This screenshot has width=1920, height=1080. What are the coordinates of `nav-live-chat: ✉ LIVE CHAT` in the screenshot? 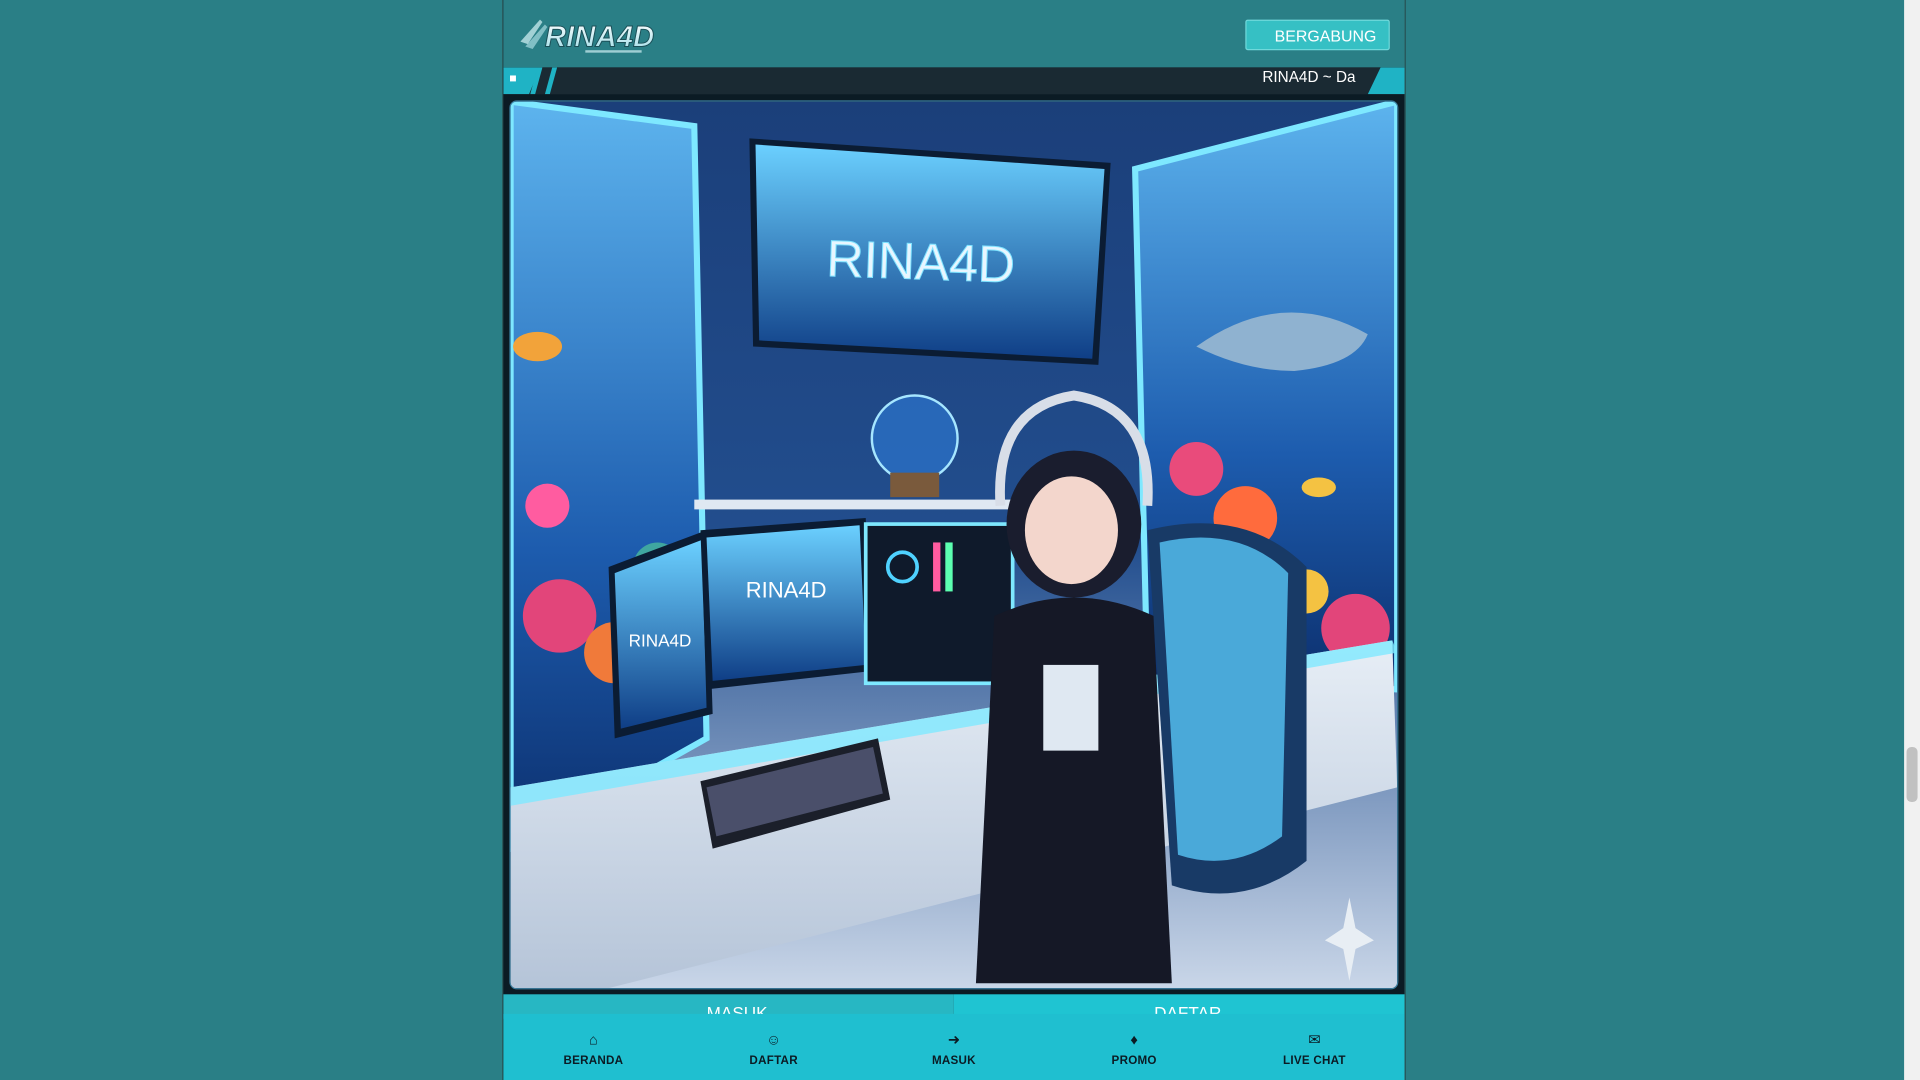 It's located at (1314, 1047).